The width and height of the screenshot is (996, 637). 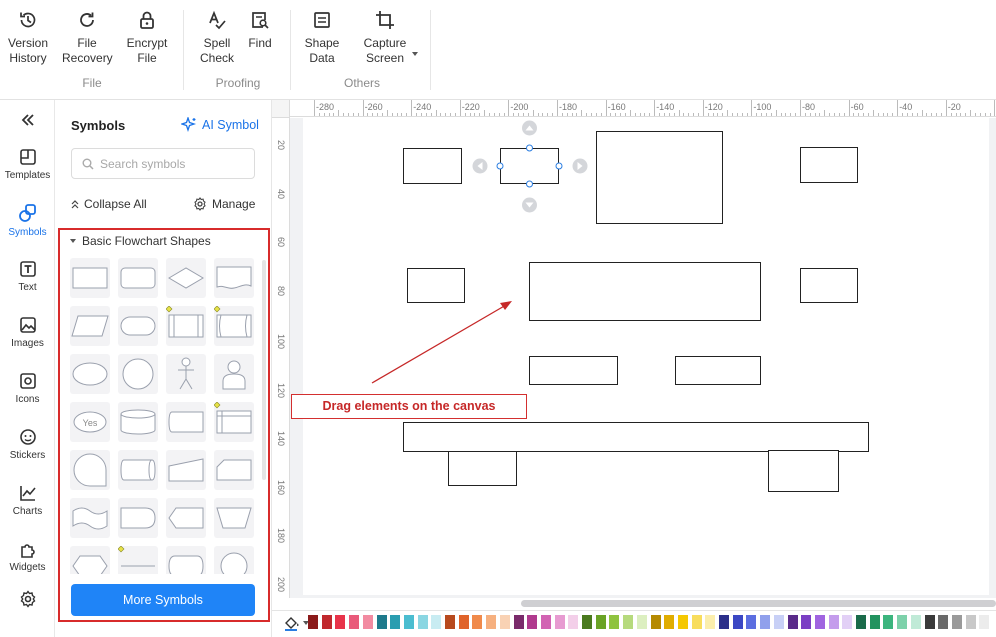 What do you see at coordinates (322, 38) in the screenshot?
I see `shape-data-button: Shape Data` at bounding box center [322, 38].